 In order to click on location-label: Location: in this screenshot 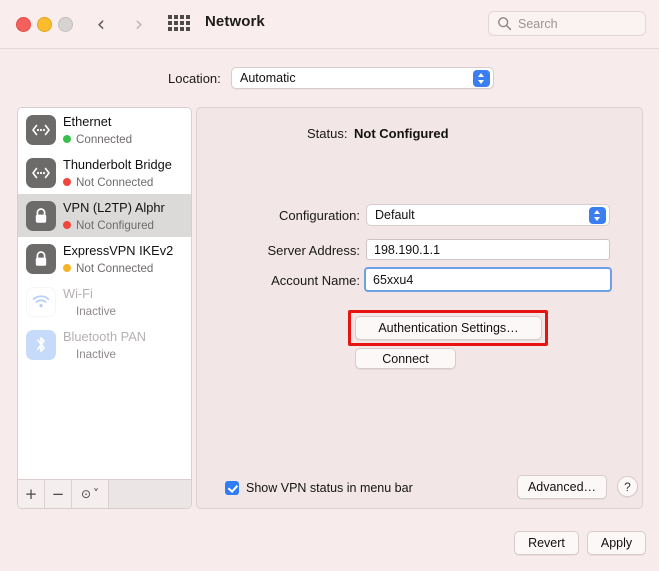, I will do `click(194, 78)`.